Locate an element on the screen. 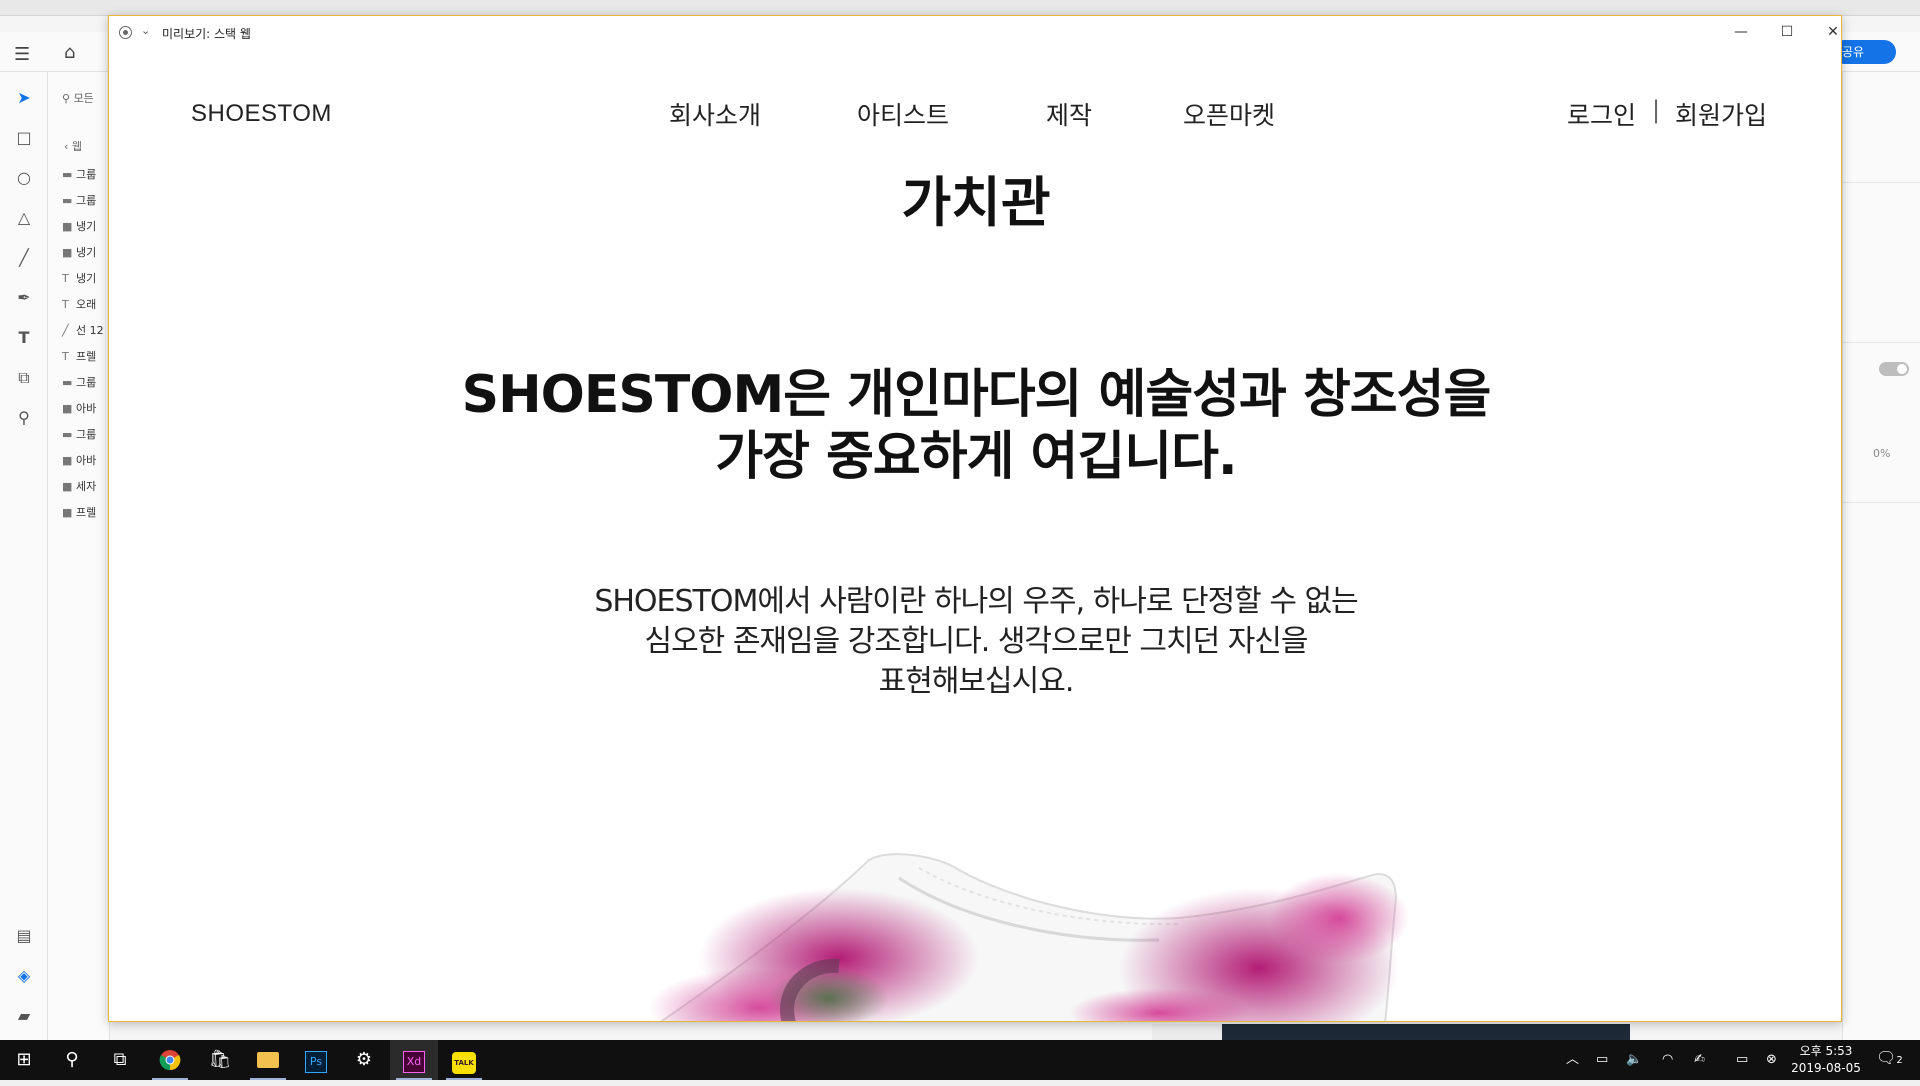  artboard-tool-icon: ⧉ is located at coordinates (24, 378).